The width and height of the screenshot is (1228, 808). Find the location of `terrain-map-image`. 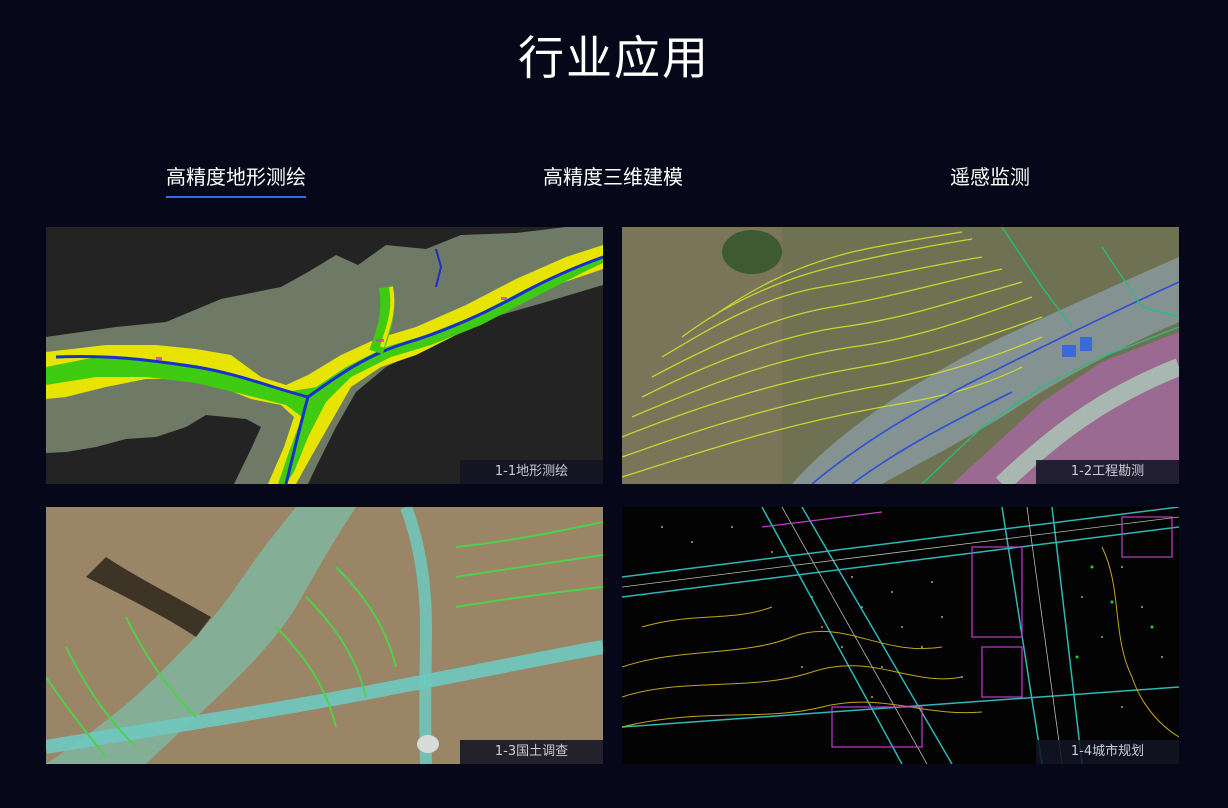

terrain-map-image is located at coordinates (324, 355).